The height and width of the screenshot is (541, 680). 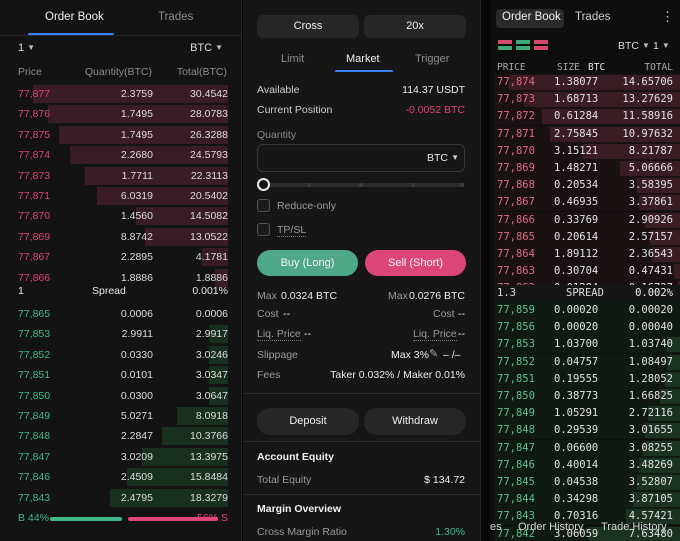 I want to click on ask-row: 77,869 8.8742 13.0522, so click(x=120, y=237).